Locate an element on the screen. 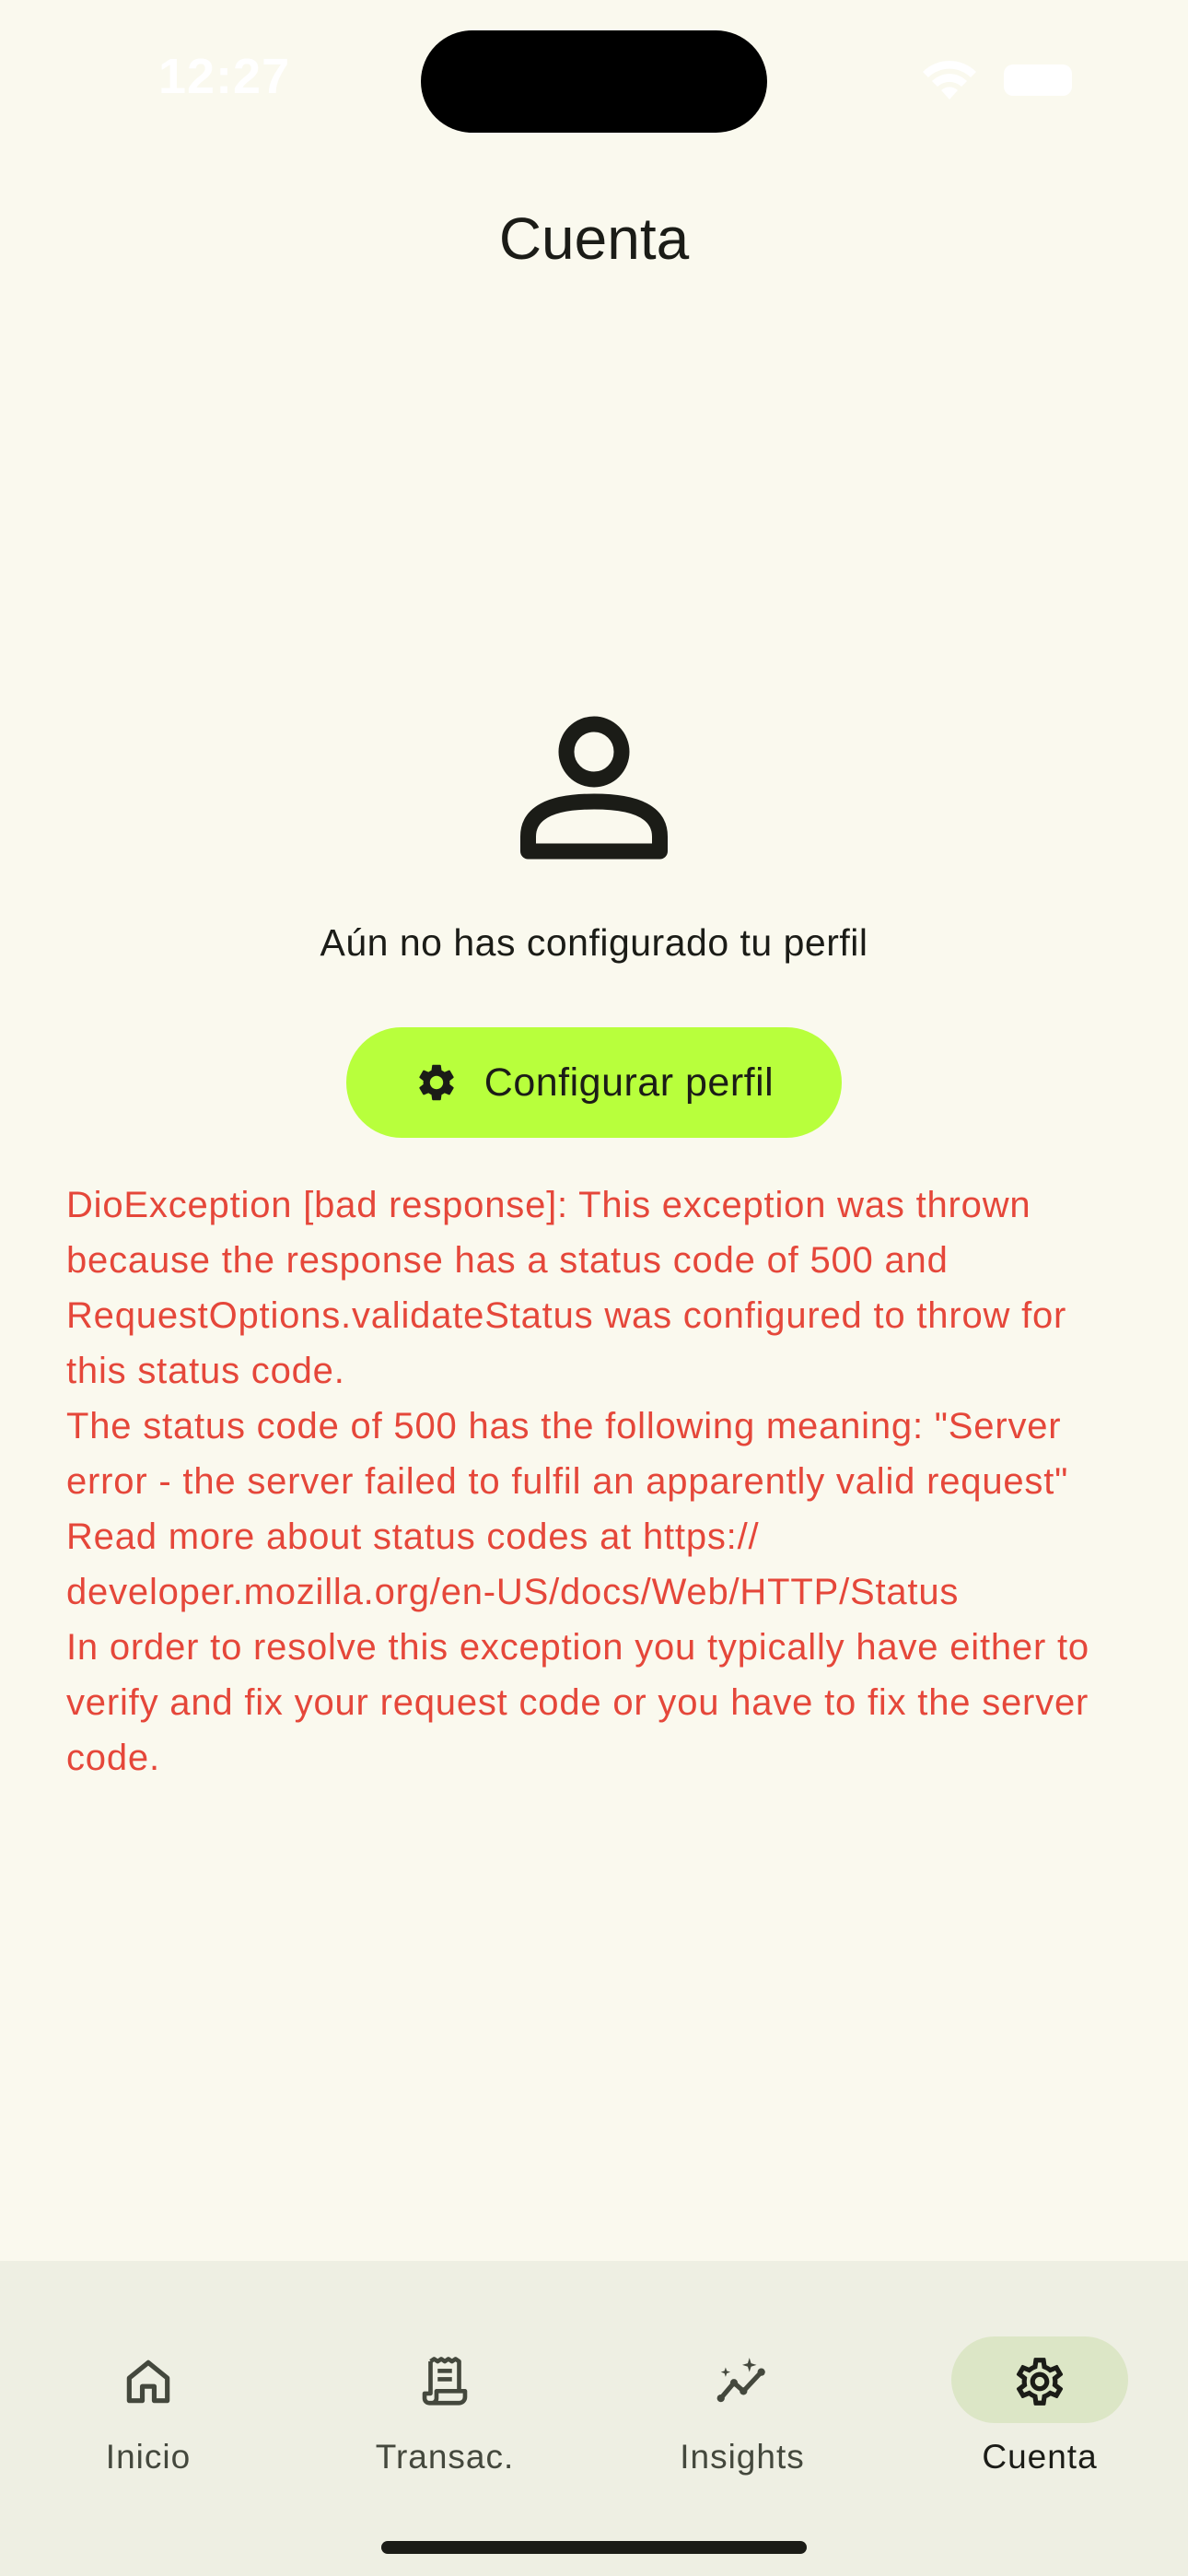  dynamic-island is located at coordinates (594, 81).